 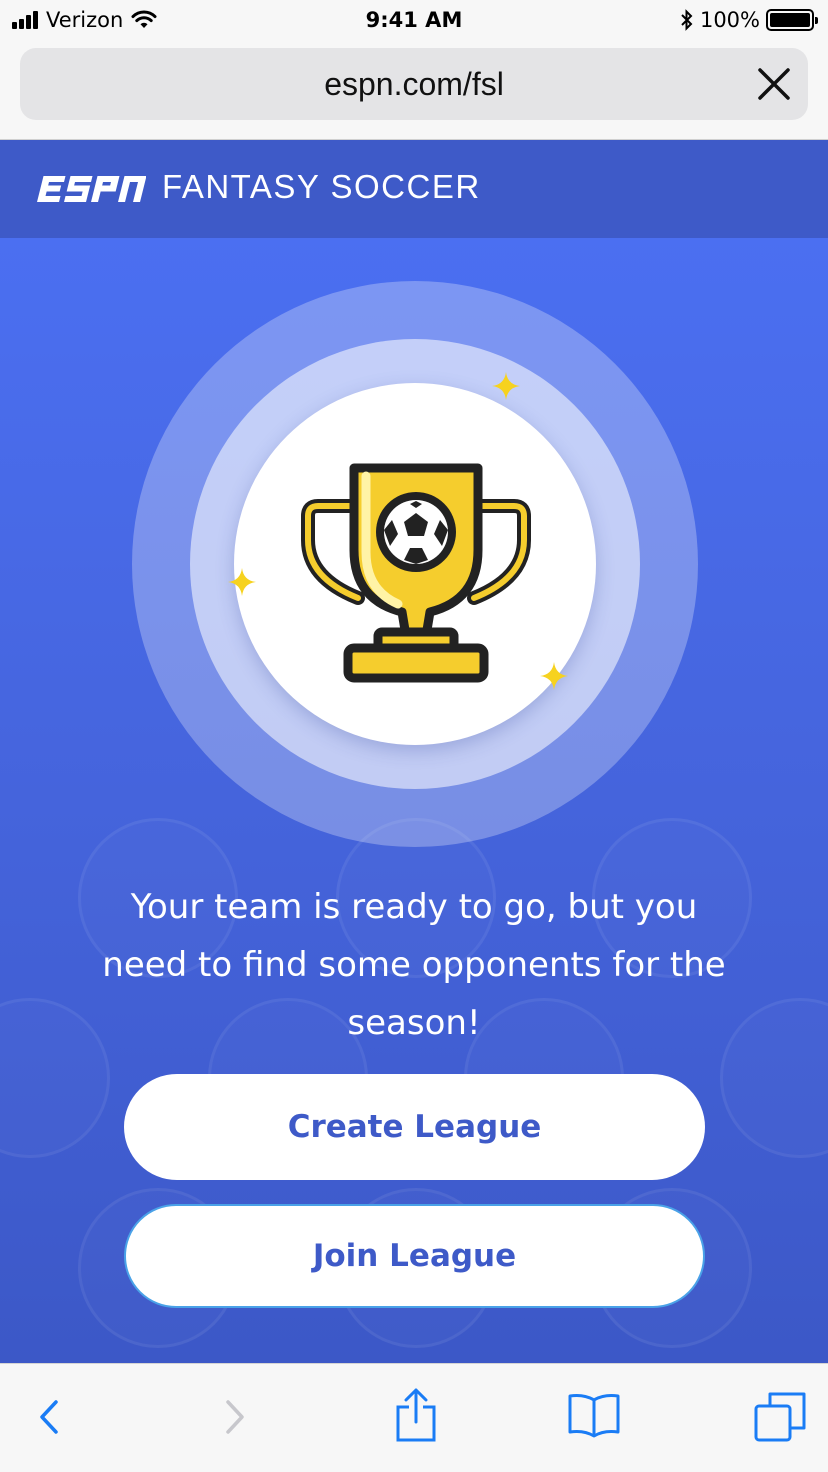 I want to click on url-text: espn.com/fsl, so click(x=414, y=84).